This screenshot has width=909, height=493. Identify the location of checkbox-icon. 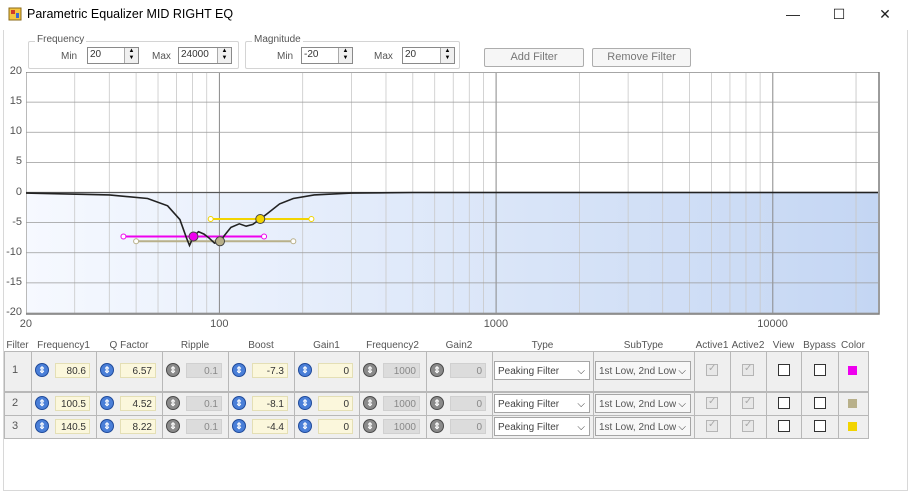
(712, 369).